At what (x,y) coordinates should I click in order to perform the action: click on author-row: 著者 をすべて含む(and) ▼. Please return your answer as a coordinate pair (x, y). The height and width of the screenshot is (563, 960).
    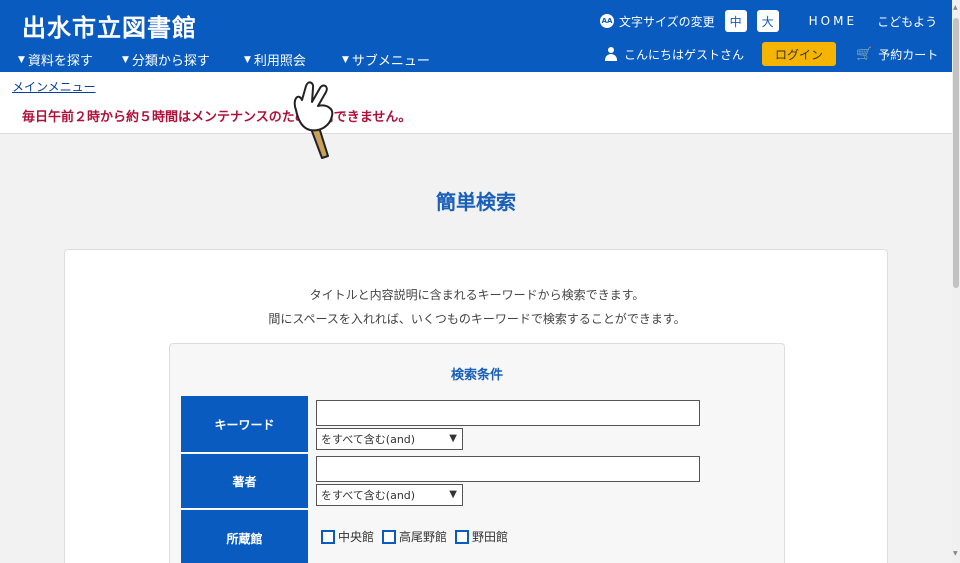
    Looking at the image, I should click on (481, 481).